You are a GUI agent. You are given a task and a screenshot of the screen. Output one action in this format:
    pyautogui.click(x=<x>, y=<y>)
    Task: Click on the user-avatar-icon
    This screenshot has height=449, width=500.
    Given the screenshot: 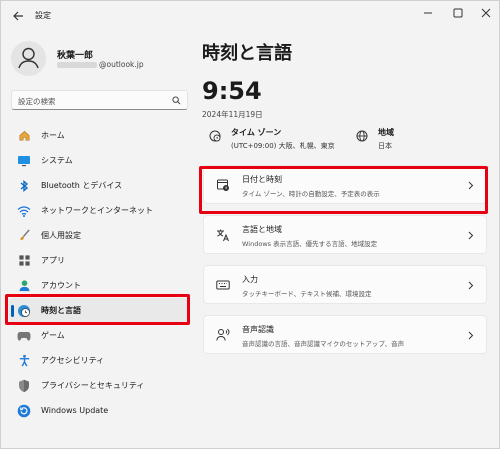 What is the action you would take?
    pyautogui.click(x=28, y=58)
    